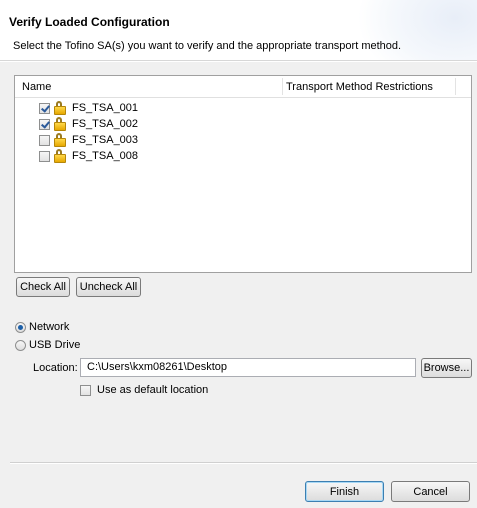 The height and width of the screenshot is (508, 477). Describe the element at coordinates (248, 367) in the screenshot. I see `location-input: C:\Users\kxm08261\Desktop` at that location.